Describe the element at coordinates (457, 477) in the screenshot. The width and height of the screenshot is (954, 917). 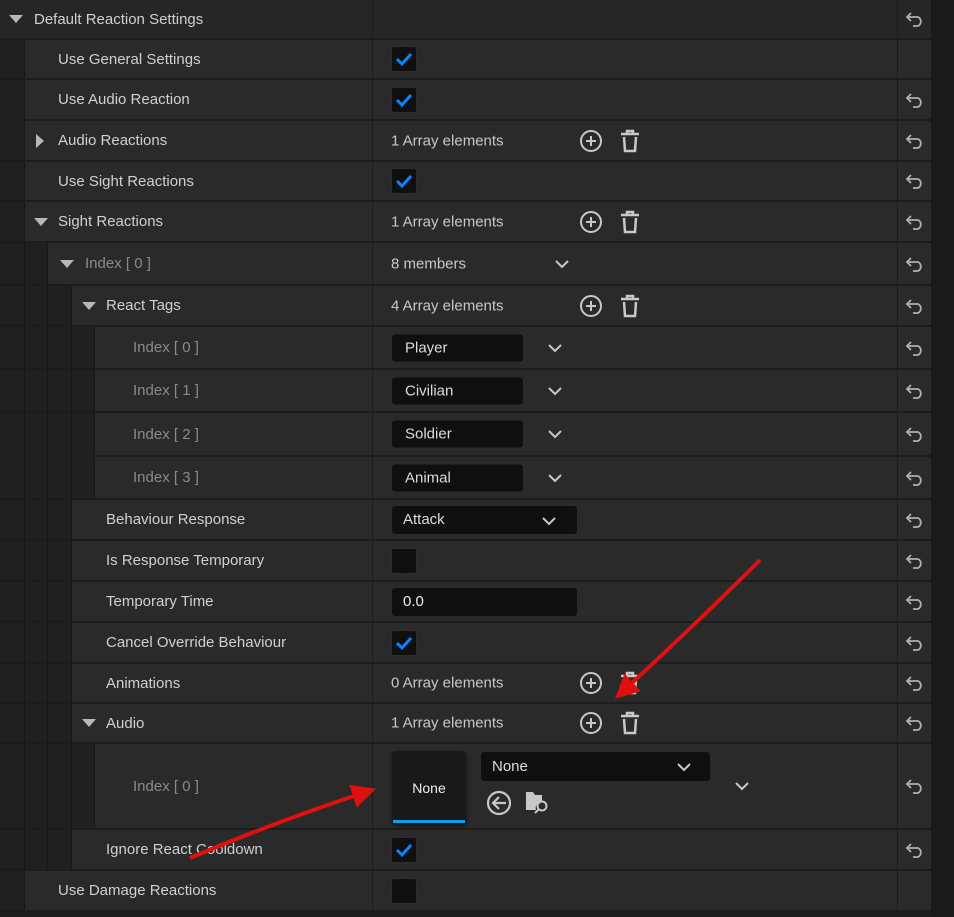
I see `tag-value: Animal` at that location.